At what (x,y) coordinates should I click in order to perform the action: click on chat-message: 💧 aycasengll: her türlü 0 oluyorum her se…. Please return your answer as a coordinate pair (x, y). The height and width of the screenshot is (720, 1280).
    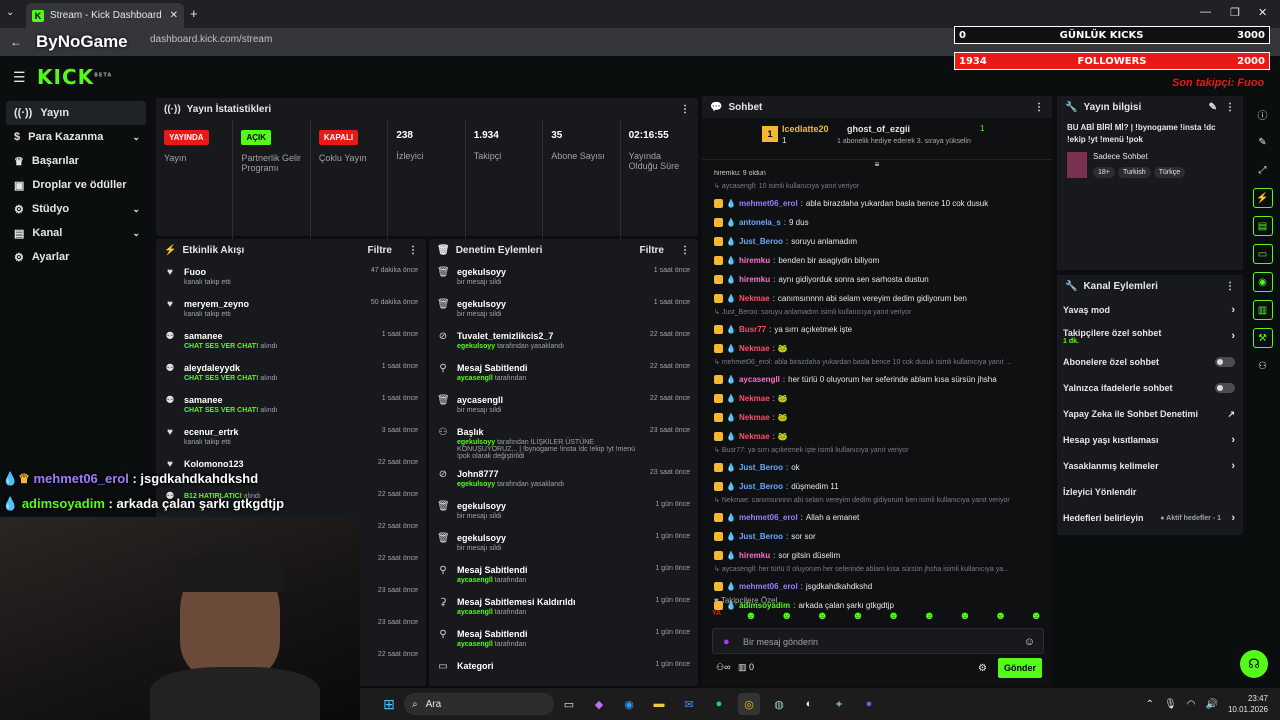
    Looking at the image, I should click on (877, 379).